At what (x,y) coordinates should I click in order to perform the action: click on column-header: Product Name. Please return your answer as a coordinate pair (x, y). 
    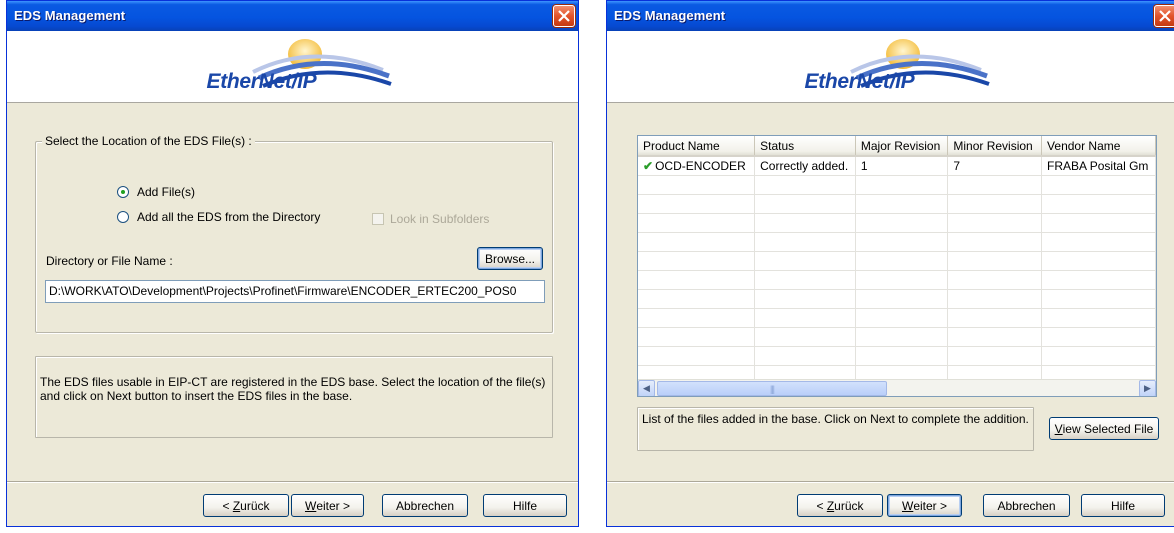
    Looking at the image, I should click on (697, 146).